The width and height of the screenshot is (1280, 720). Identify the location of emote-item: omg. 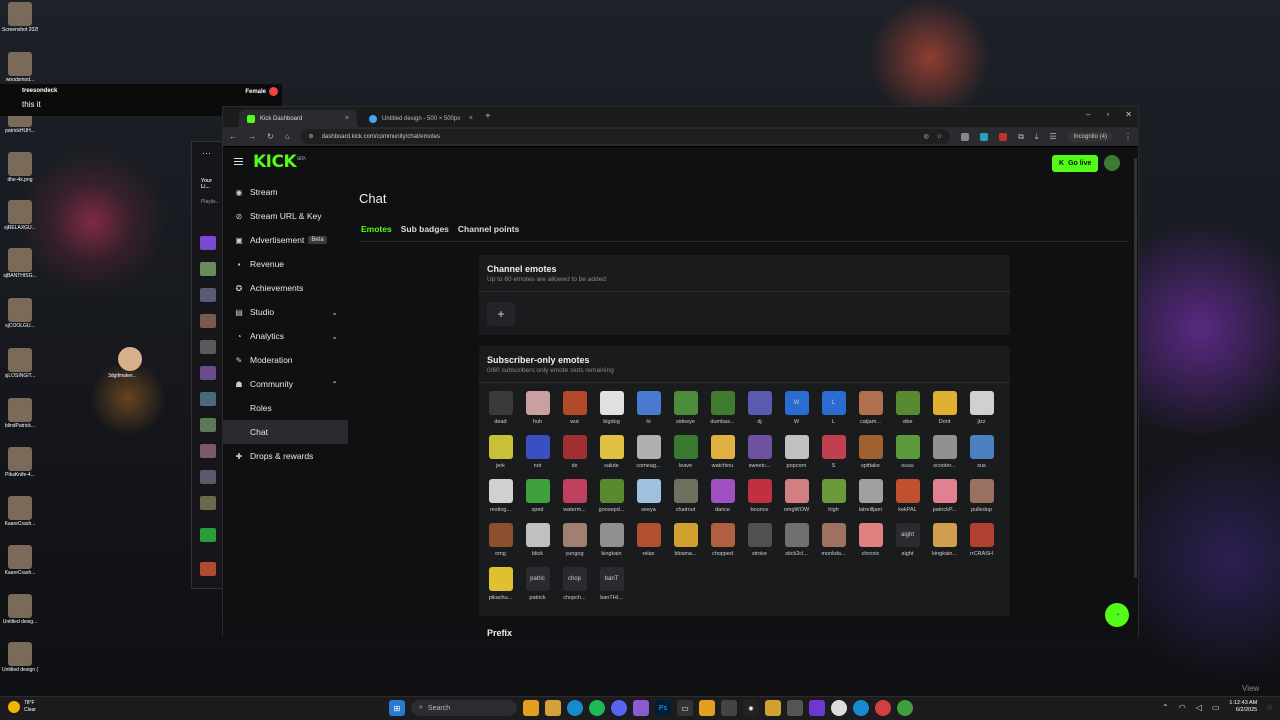
(500, 543).